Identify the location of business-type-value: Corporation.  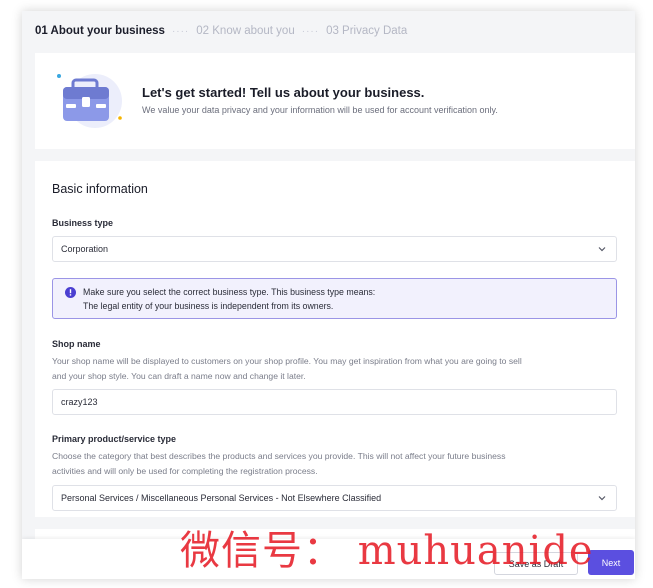
(85, 249).